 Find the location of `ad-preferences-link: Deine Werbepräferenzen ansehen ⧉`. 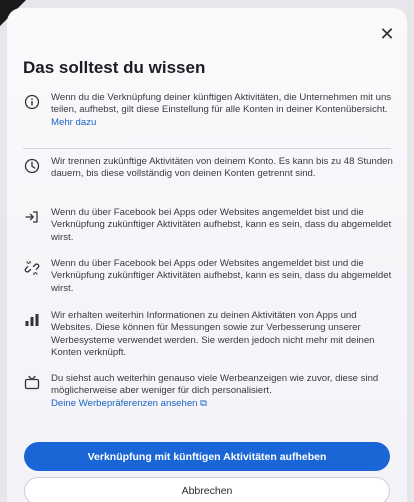

ad-preferences-link: Deine Werbepräferenzen ansehen ⧉ is located at coordinates (129, 403).